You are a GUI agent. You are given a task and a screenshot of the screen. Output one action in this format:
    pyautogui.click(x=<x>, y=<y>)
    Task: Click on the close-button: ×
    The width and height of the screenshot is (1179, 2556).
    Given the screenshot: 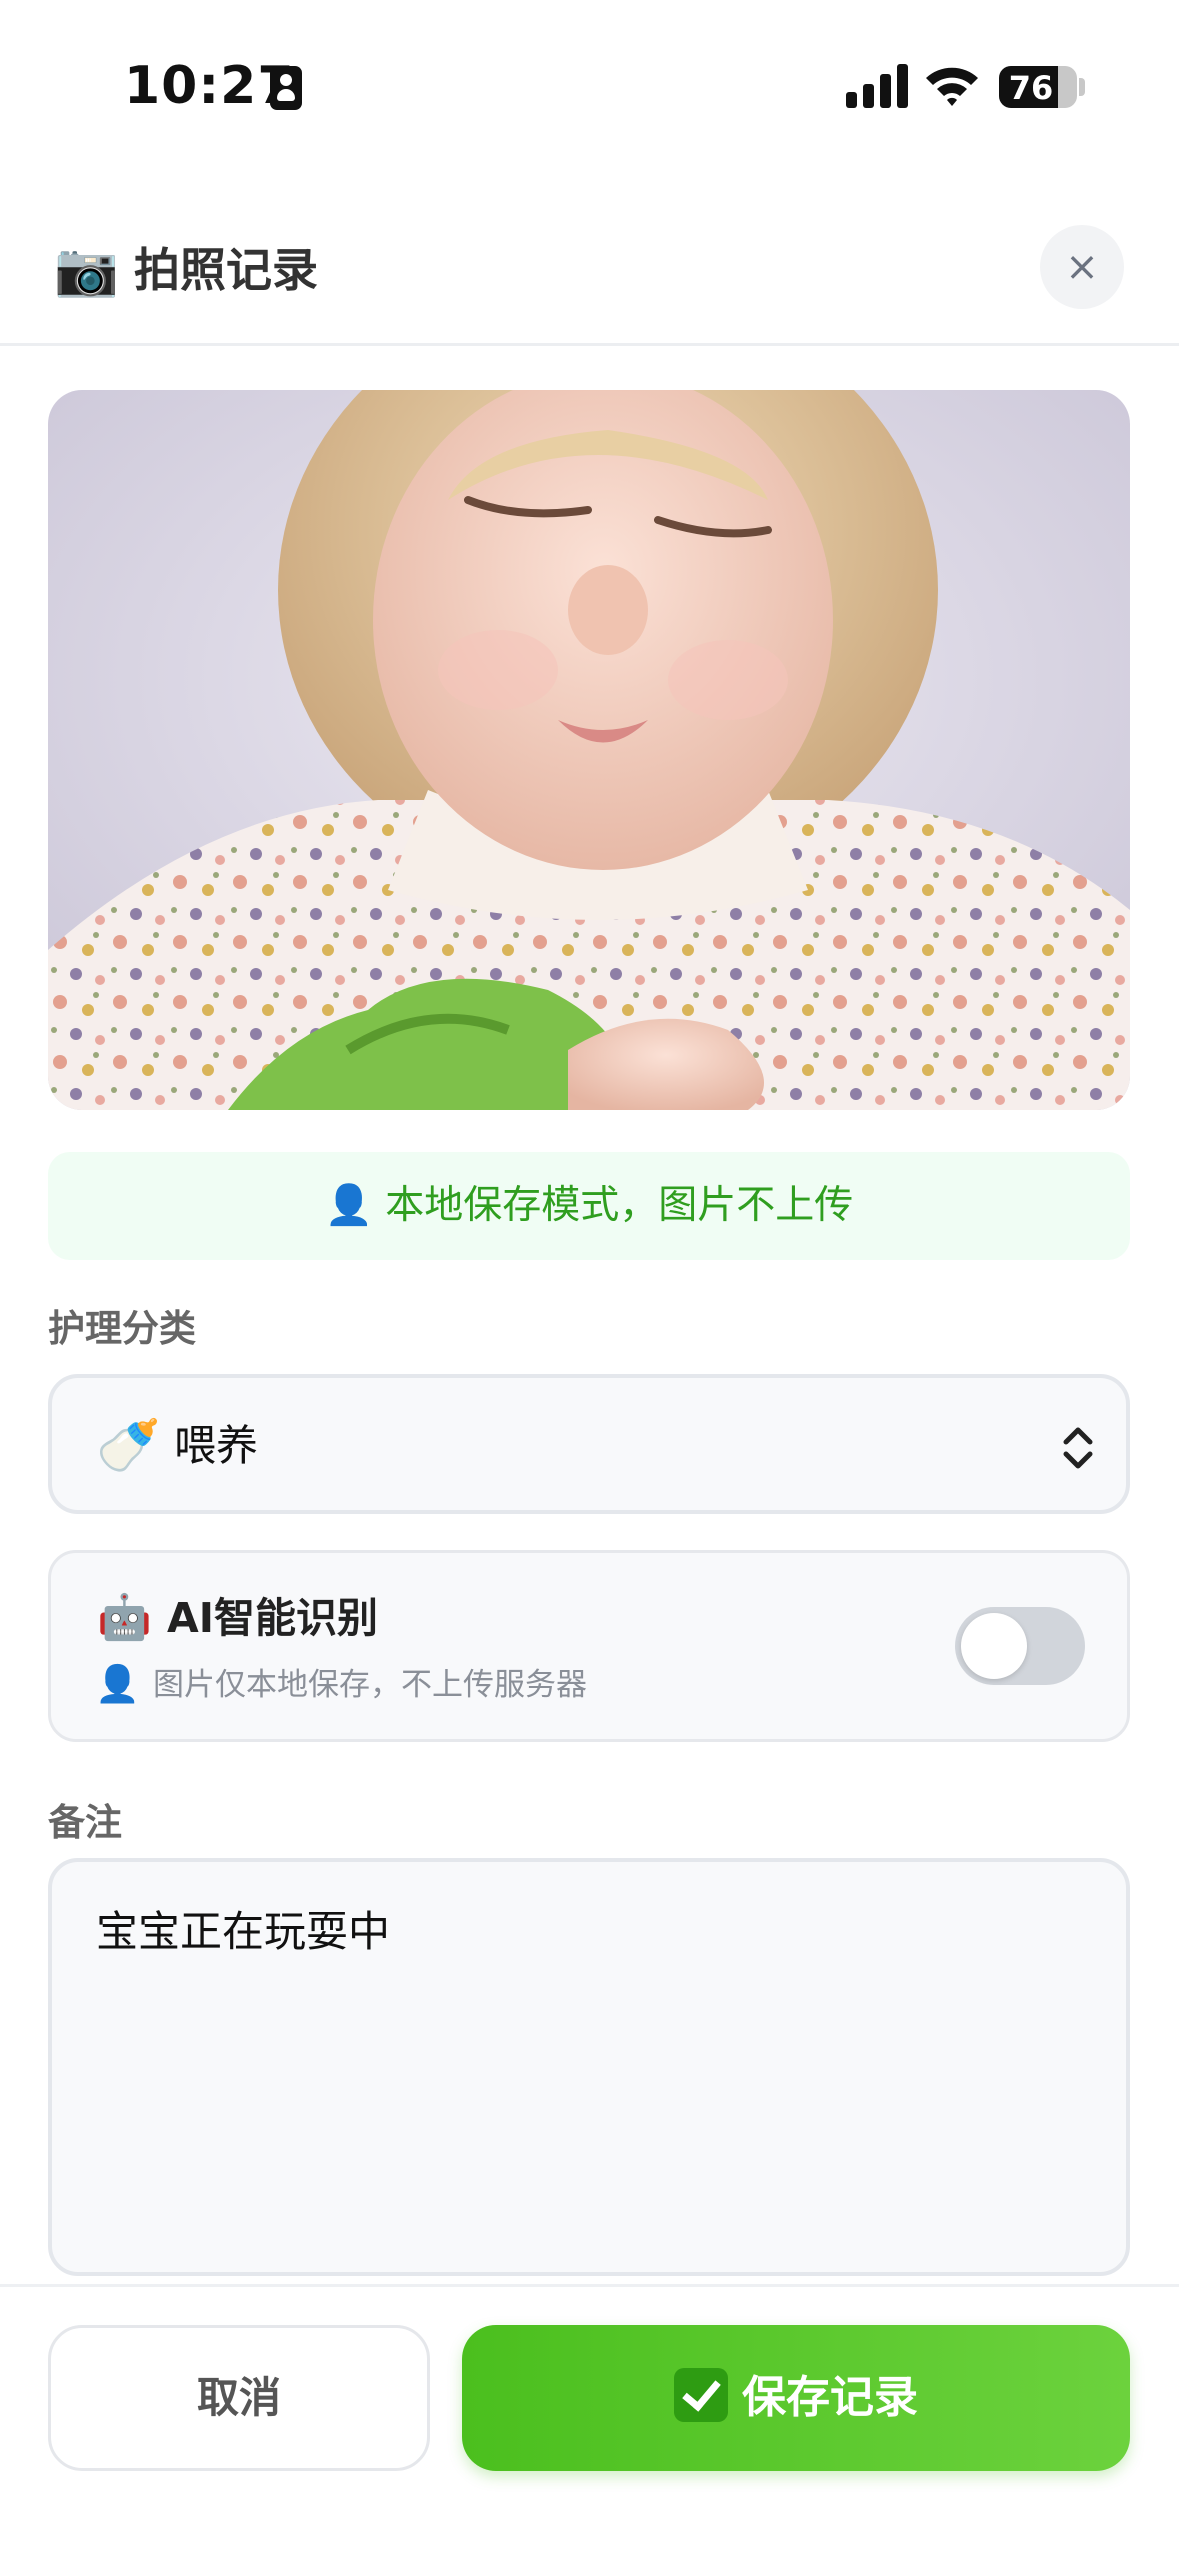 What is the action you would take?
    pyautogui.click(x=1082, y=267)
    